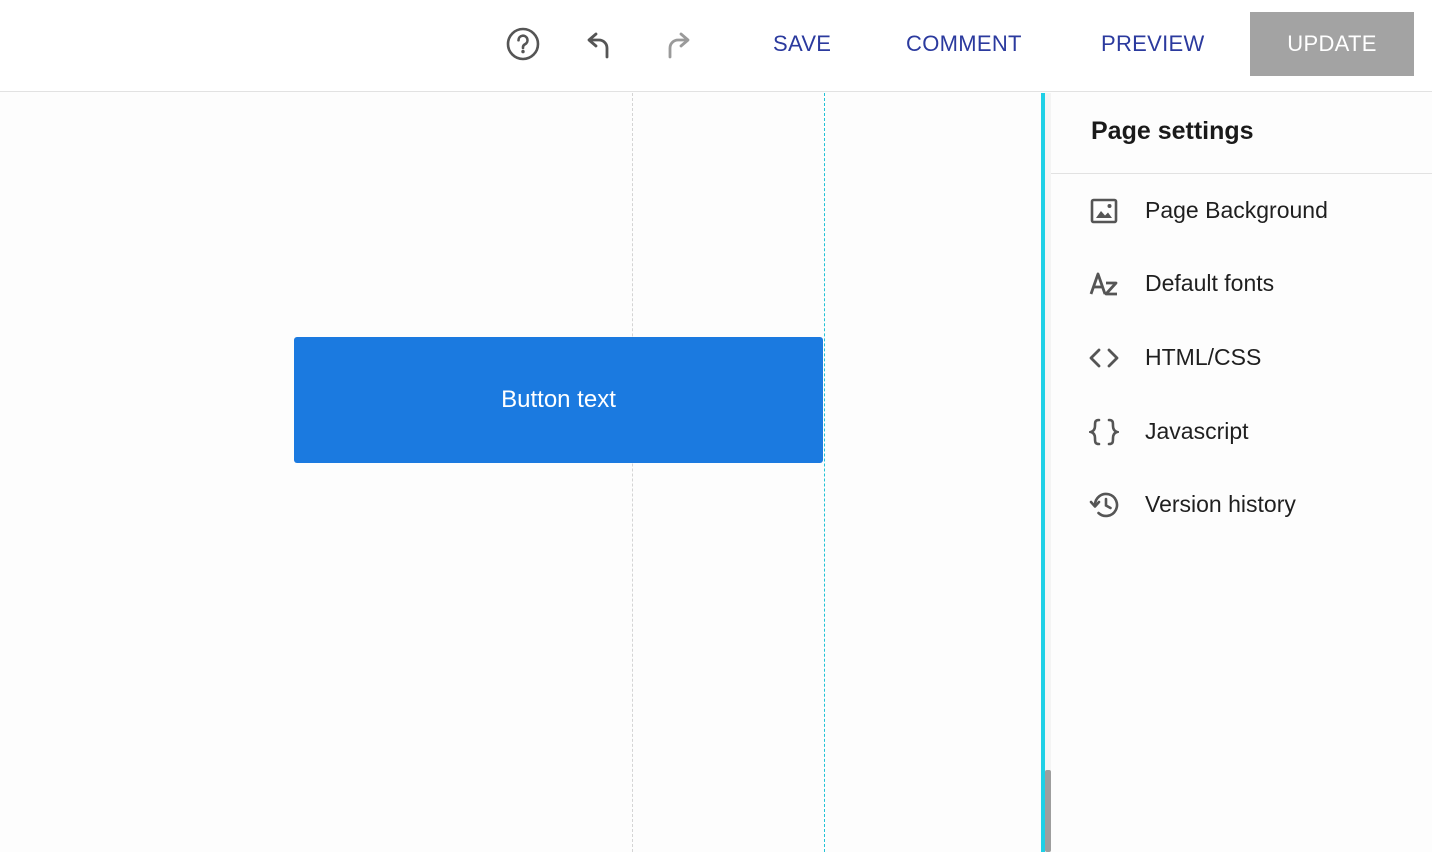 The width and height of the screenshot is (1432, 852). I want to click on help-button, so click(523, 44).